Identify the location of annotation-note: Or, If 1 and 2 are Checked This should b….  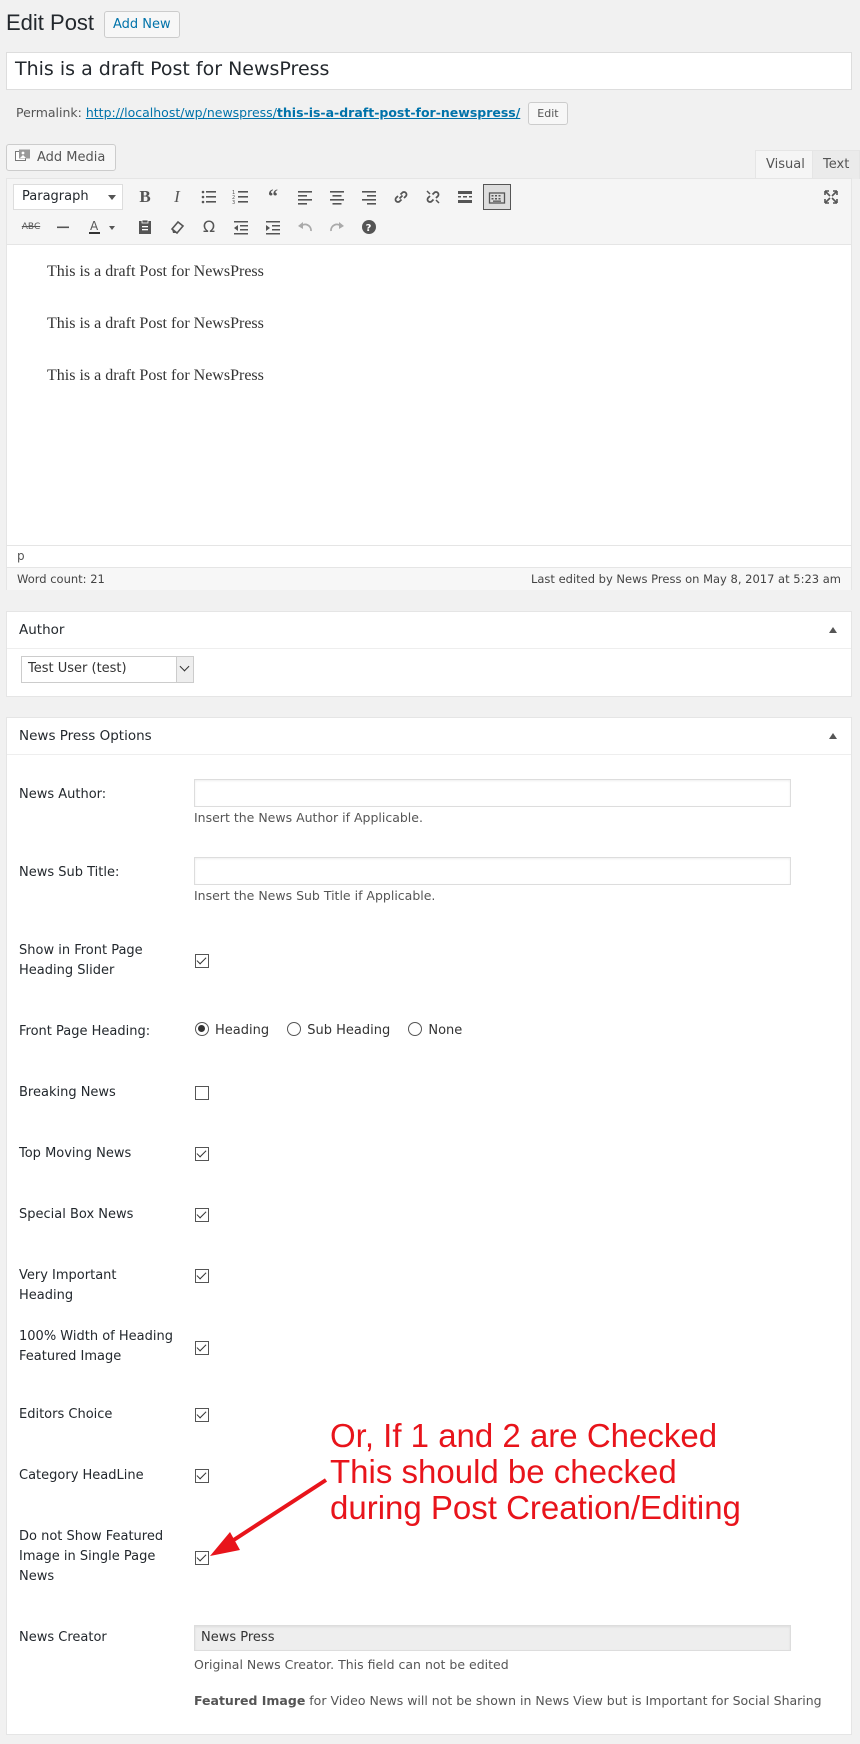
(535, 1472).